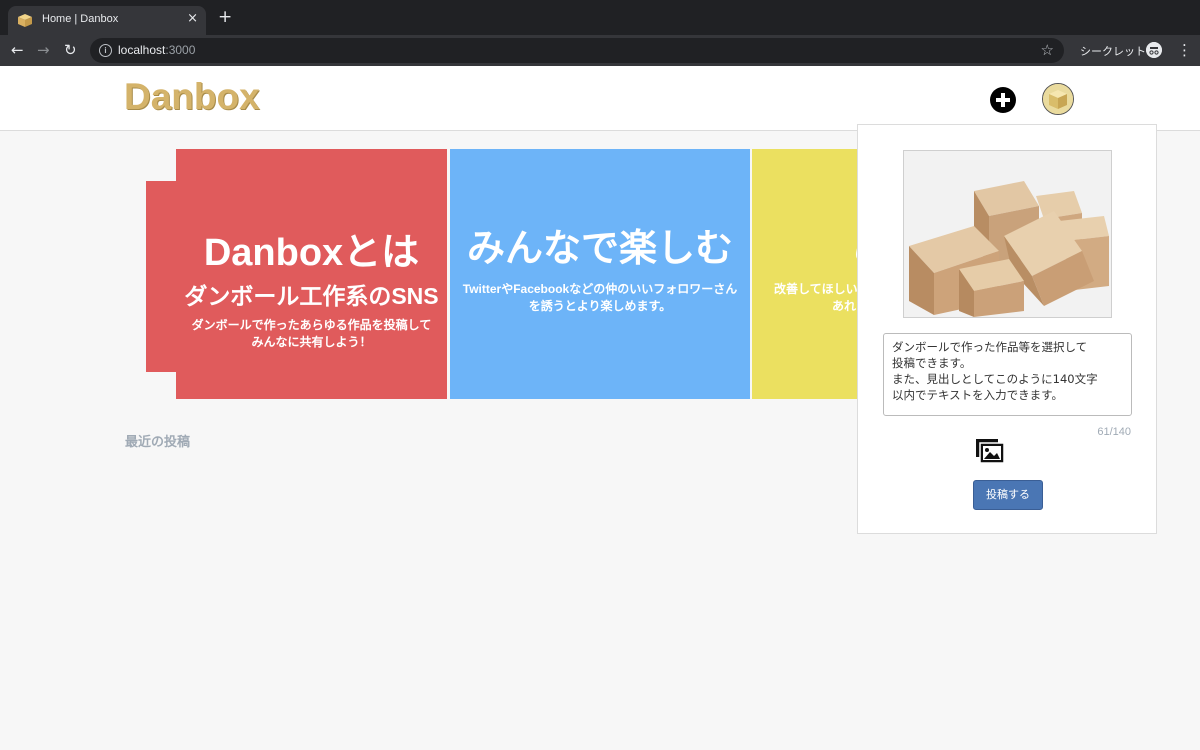 This screenshot has width=1200, height=750. Describe the element at coordinates (105, 50) in the screenshot. I see `info-icon: i` at that location.